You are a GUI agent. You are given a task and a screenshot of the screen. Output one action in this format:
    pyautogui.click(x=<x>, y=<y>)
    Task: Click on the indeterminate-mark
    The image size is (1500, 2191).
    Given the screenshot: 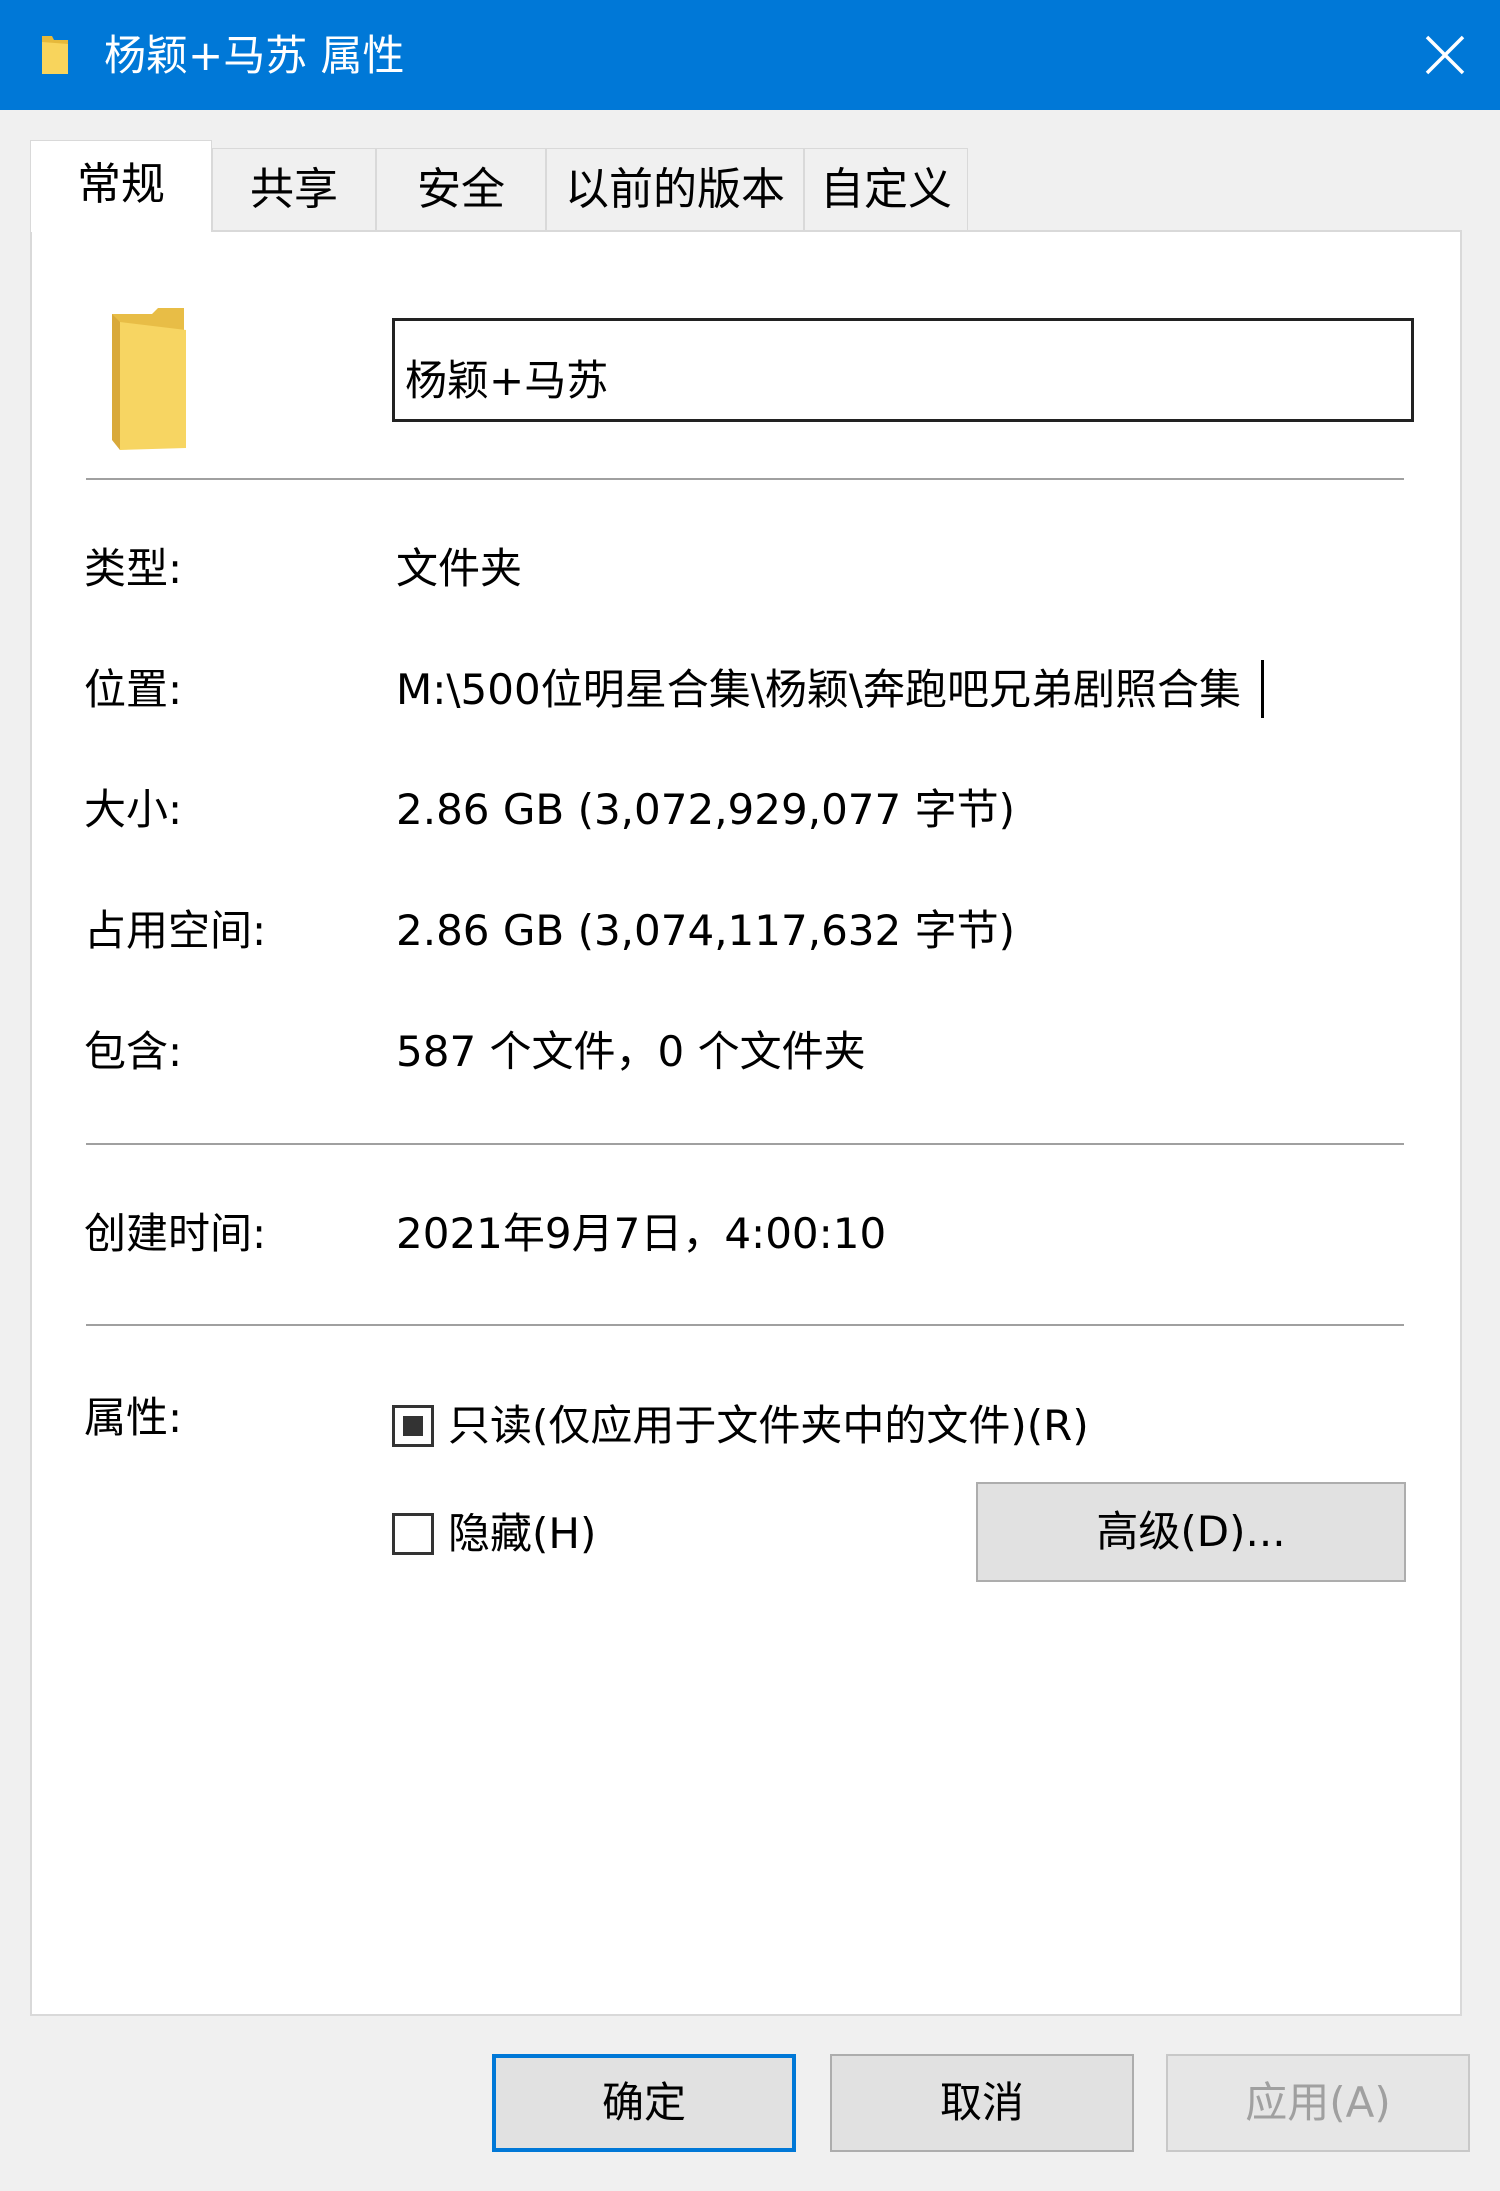 What is the action you would take?
    pyautogui.click(x=413, y=1426)
    